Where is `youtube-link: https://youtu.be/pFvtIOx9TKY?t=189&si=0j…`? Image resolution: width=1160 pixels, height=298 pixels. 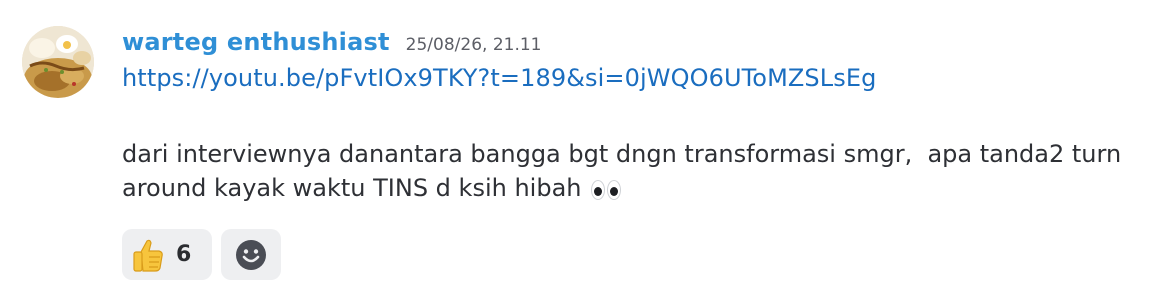 youtube-link: https://youtu.be/pFvtIOx9TKY?t=189&si=0j… is located at coordinates (499, 78).